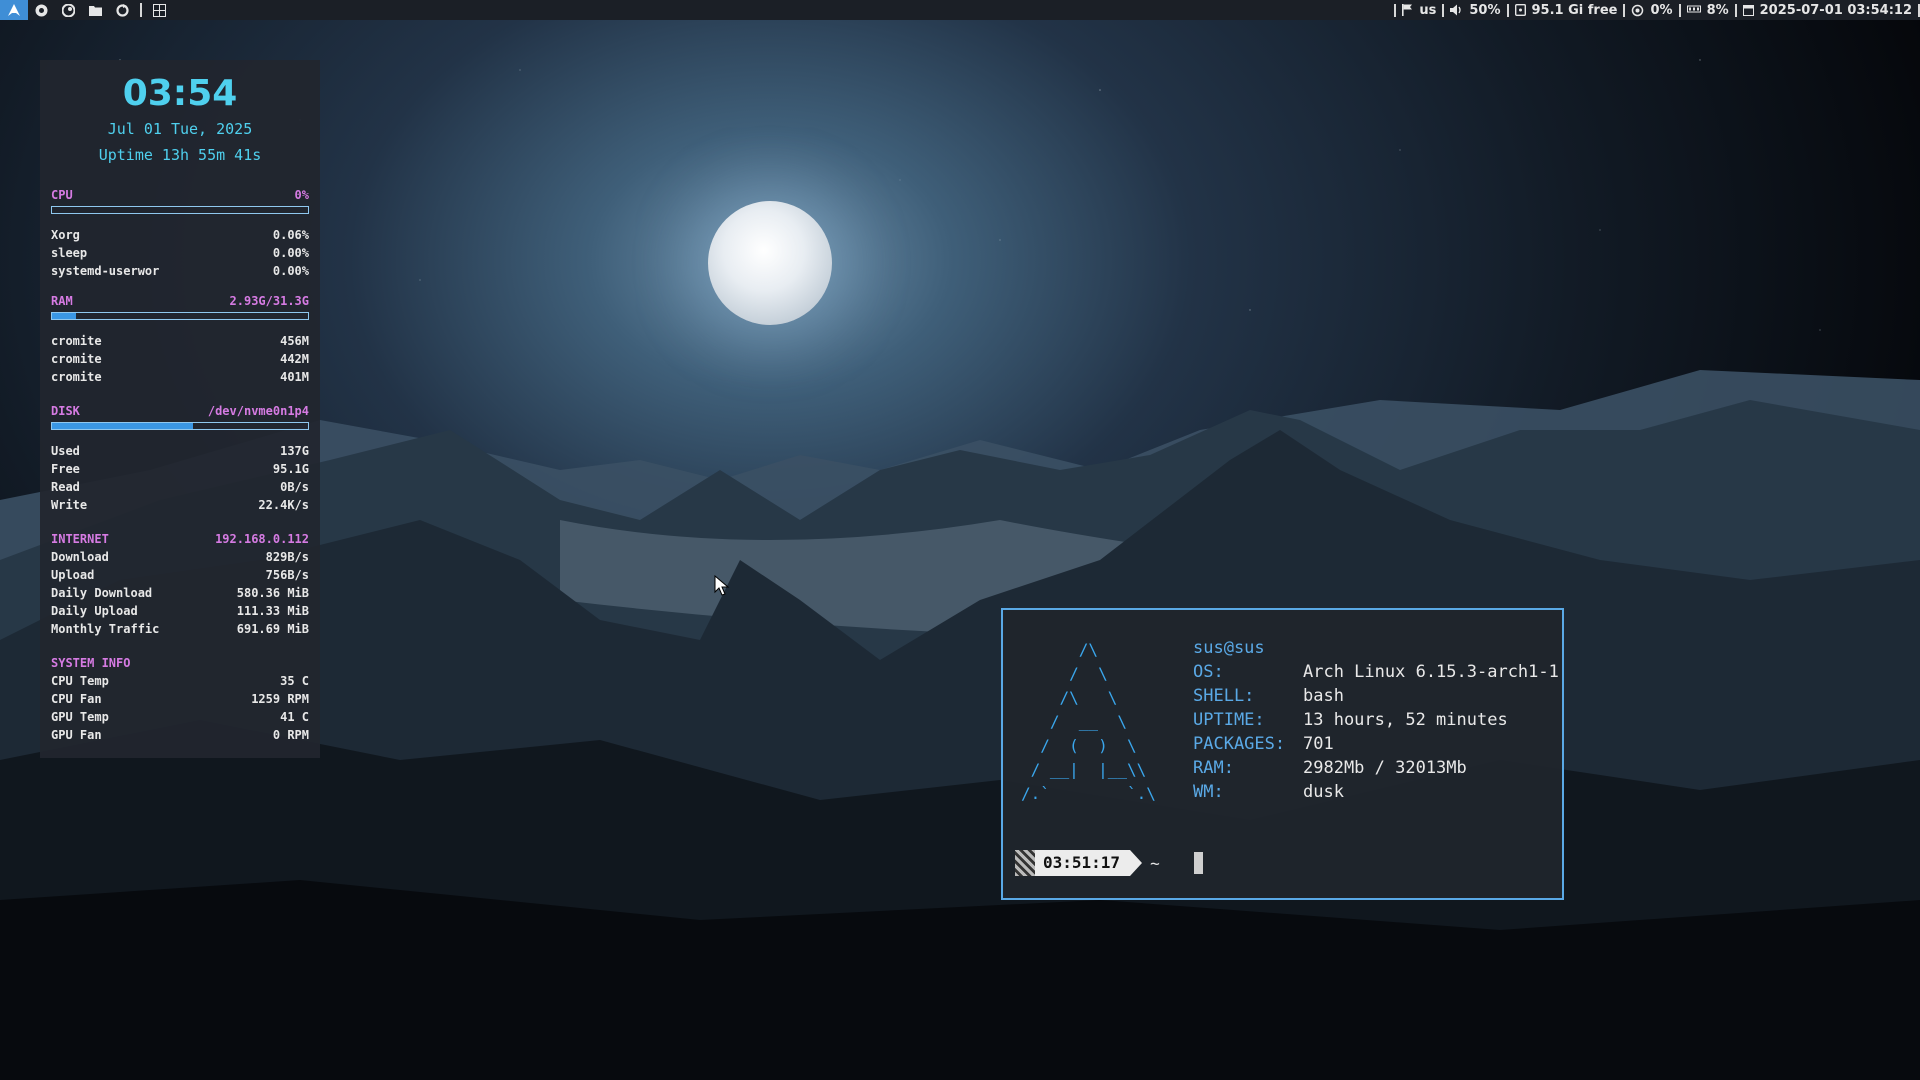  What do you see at coordinates (65, 235) in the screenshot?
I see `process-name: Xorg` at bounding box center [65, 235].